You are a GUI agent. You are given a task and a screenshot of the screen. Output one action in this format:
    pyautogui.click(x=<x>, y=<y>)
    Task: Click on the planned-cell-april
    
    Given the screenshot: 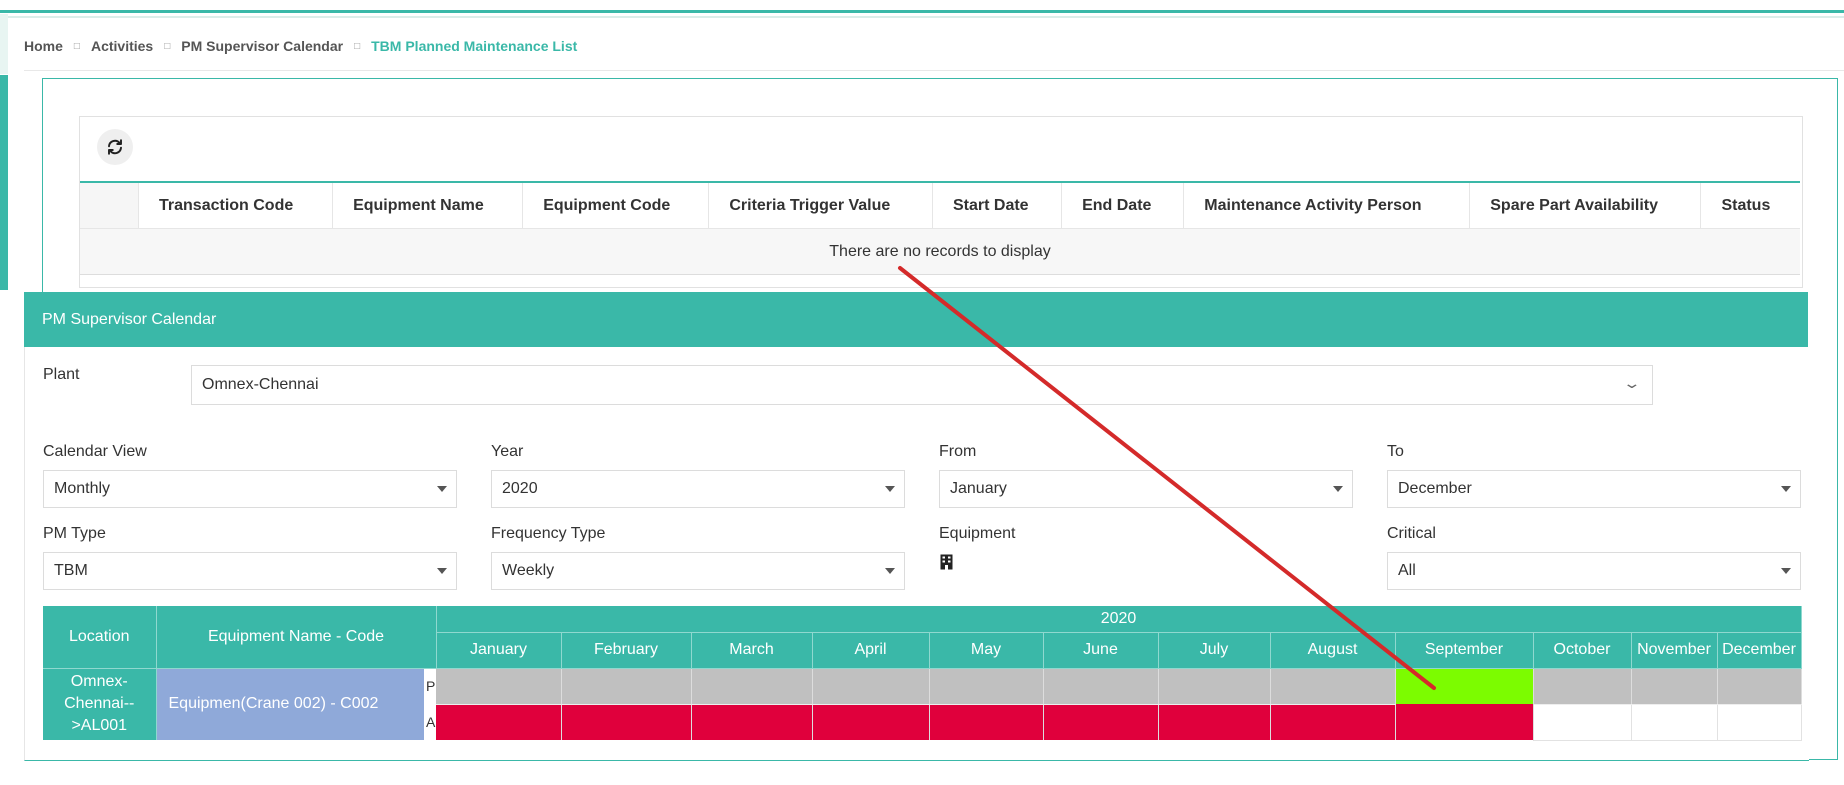 What is the action you would take?
    pyautogui.click(x=871, y=686)
    